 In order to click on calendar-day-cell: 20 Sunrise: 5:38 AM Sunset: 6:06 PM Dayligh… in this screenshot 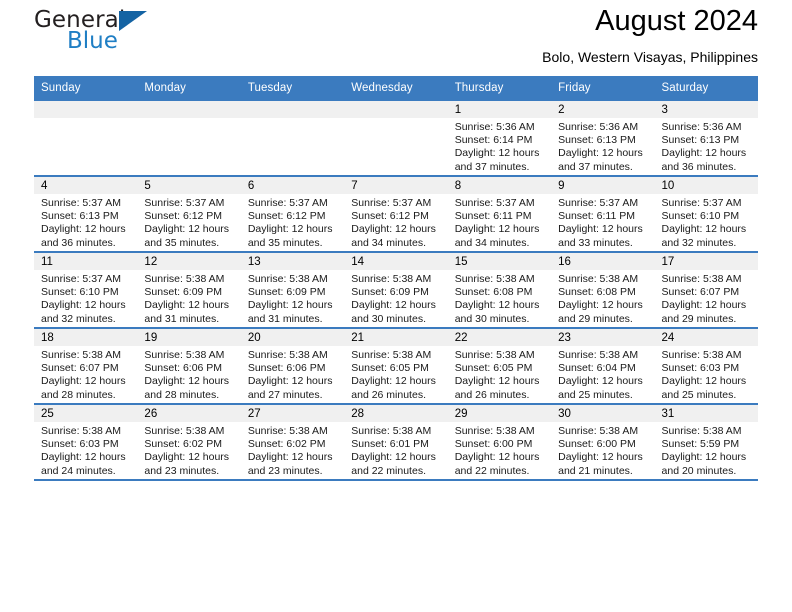, I will do `click(292, 365)`.